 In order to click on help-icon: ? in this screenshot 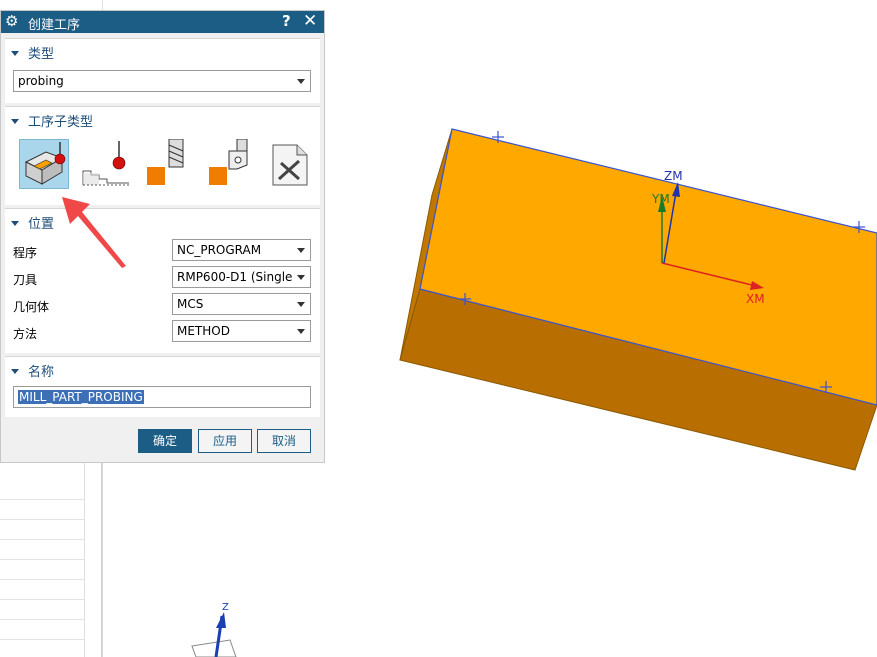, I will do `click(286, 21)`.